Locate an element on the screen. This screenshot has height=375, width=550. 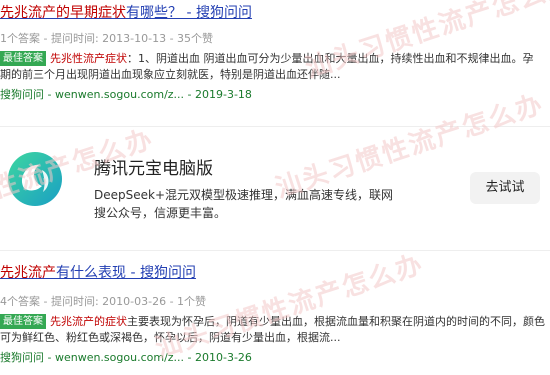
ad-title: 腾讯元宝电脑版 is located at coordinates (153, 166).